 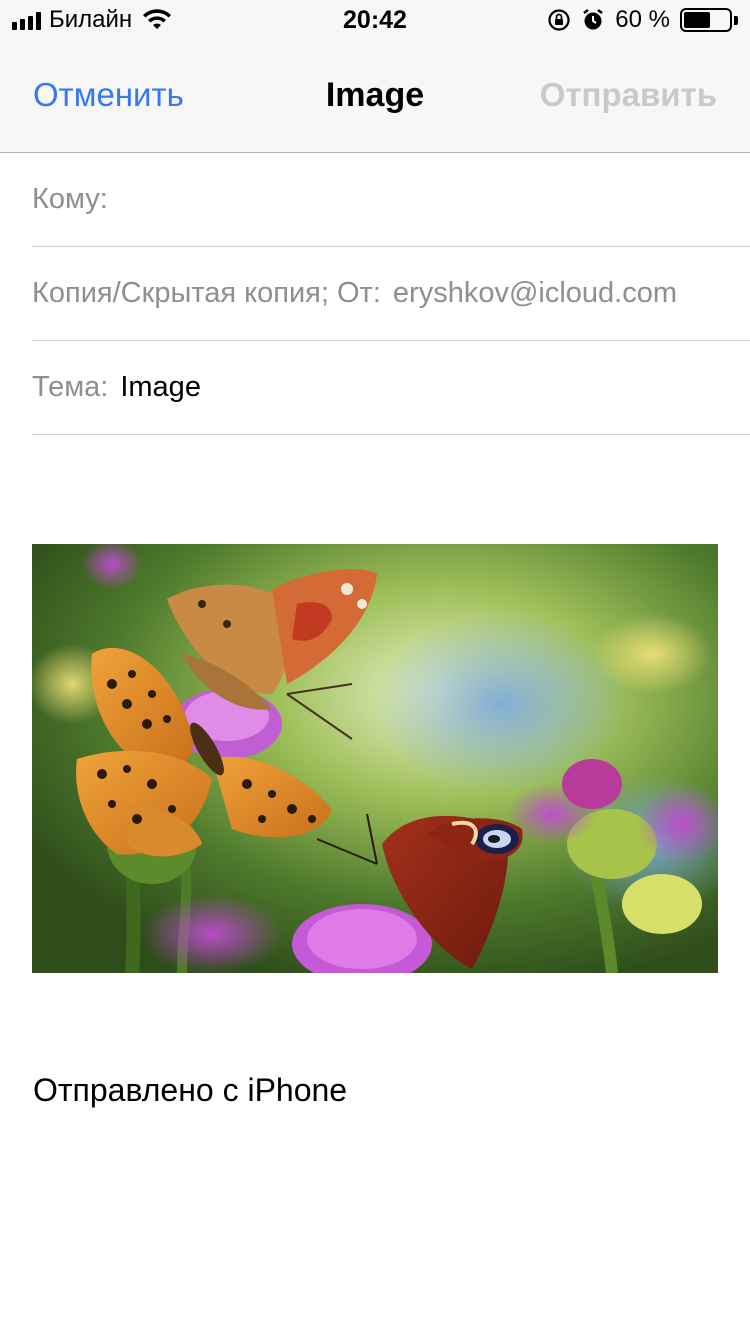 What do you see at coordinates (375, 96) in the screenshot?
I see `navigation-bar: Отменить Image Отправить` at bounding box center [375, 96].